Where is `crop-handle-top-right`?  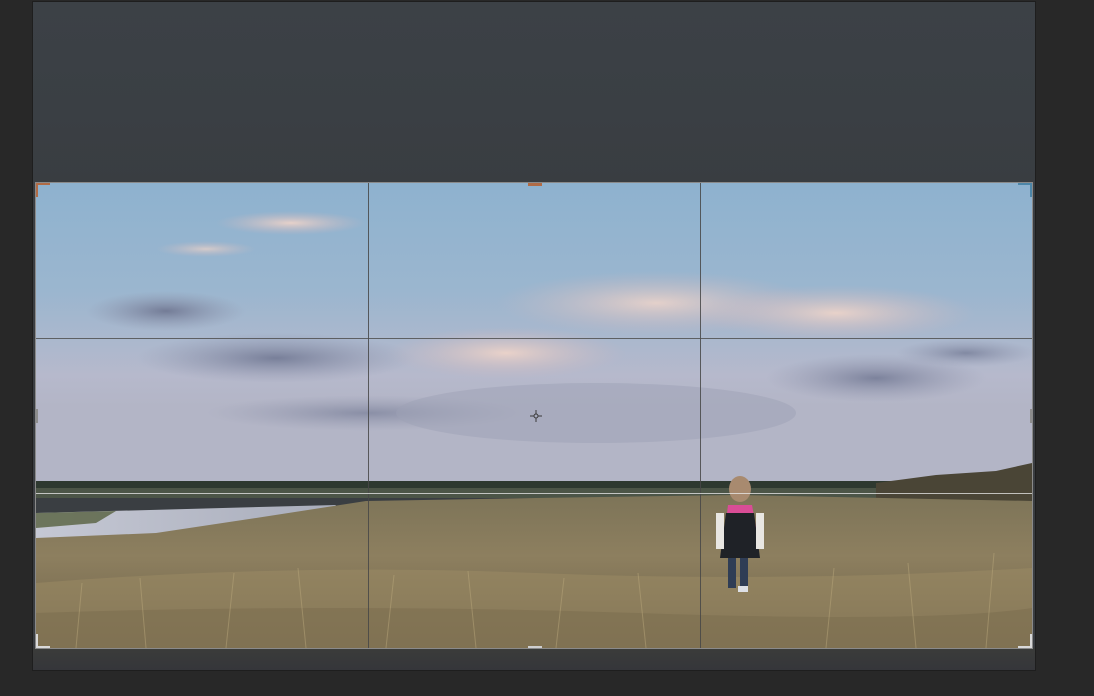
crop-handle-top-right is located at coordinates (1025, 190).